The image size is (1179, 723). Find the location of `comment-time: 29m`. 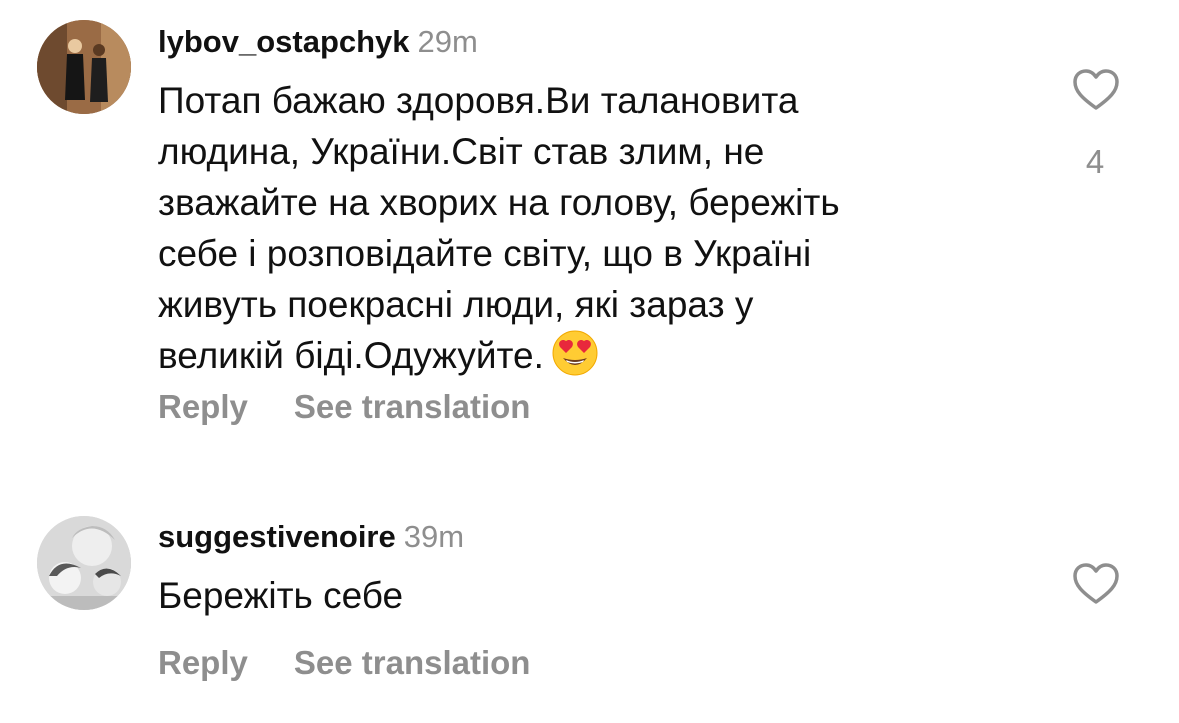

comment-time: 29m is located at coordinates (447, 41).